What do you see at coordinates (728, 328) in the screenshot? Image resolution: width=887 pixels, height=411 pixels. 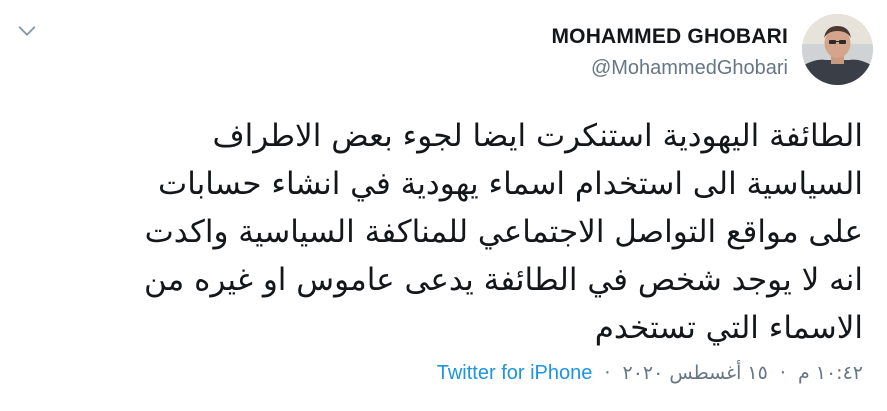 I see `tweet-line: الاسماء التي تستخدم` at bounding box center [728, 328].